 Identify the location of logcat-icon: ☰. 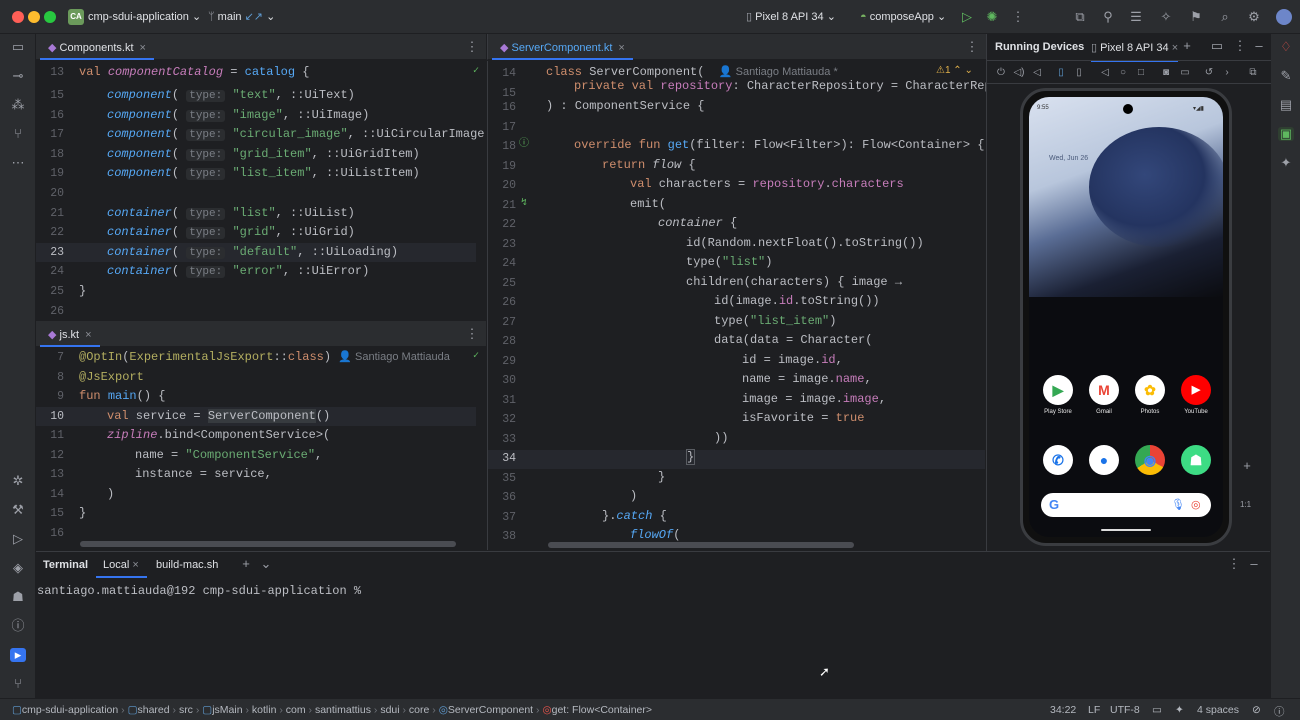
(1136, 17).